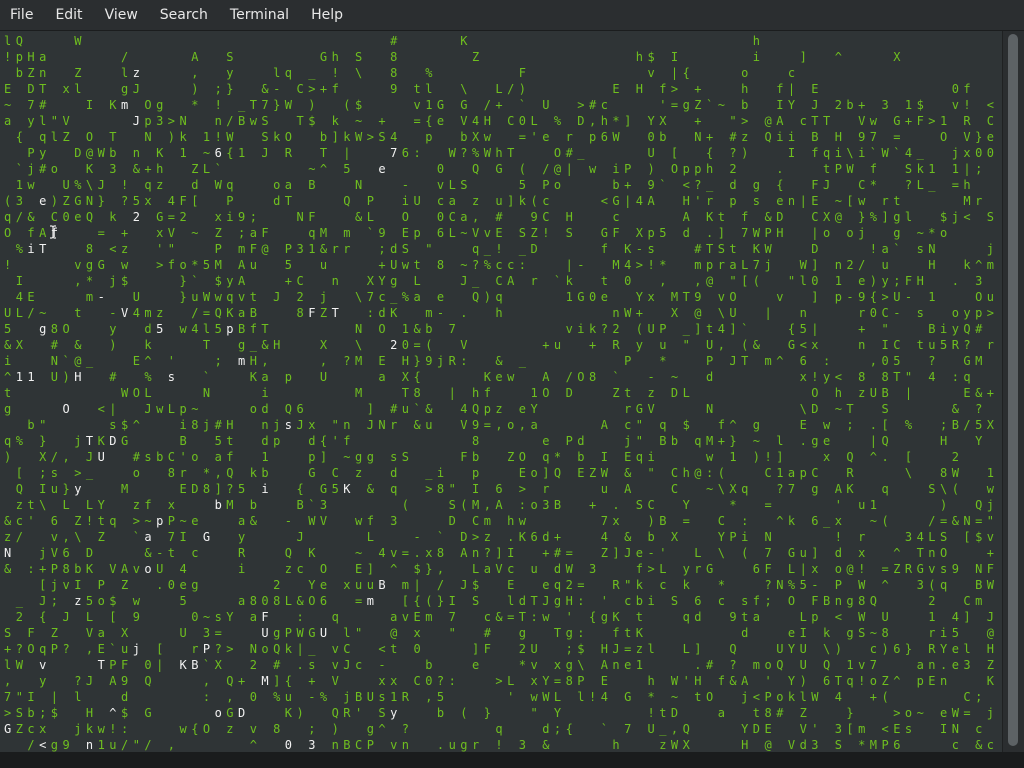 This screenshot has height=768, width=1024. I want to click on matrix-glyph: H, so click(277, 345).